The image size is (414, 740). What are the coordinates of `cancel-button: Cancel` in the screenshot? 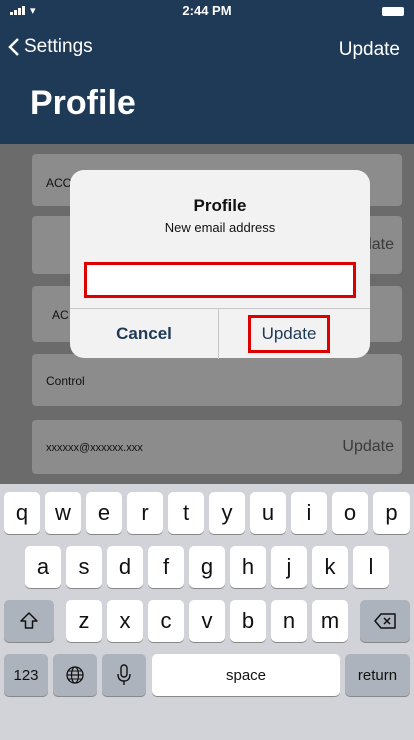 It's located at (144, 334).